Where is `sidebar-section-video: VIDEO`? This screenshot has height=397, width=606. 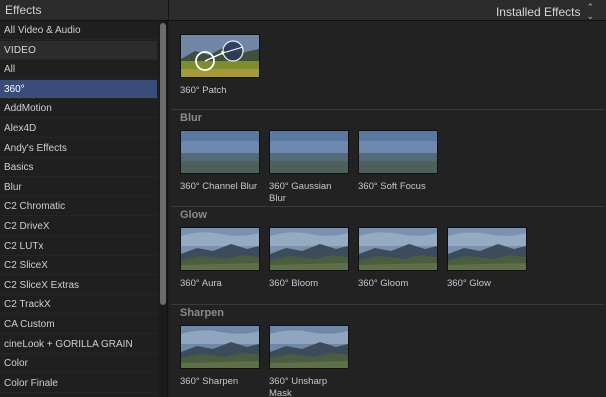 sidebar-section-video: VIDEO is located at coordinates (78, 50).